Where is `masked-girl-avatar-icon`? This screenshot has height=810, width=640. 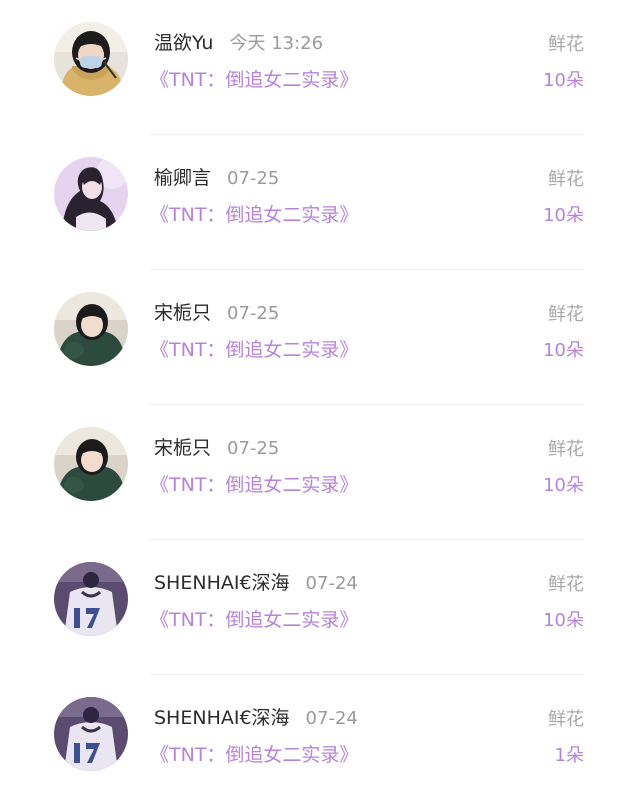 masked-girl-avatar-icon is located at coordinates (91, 59).